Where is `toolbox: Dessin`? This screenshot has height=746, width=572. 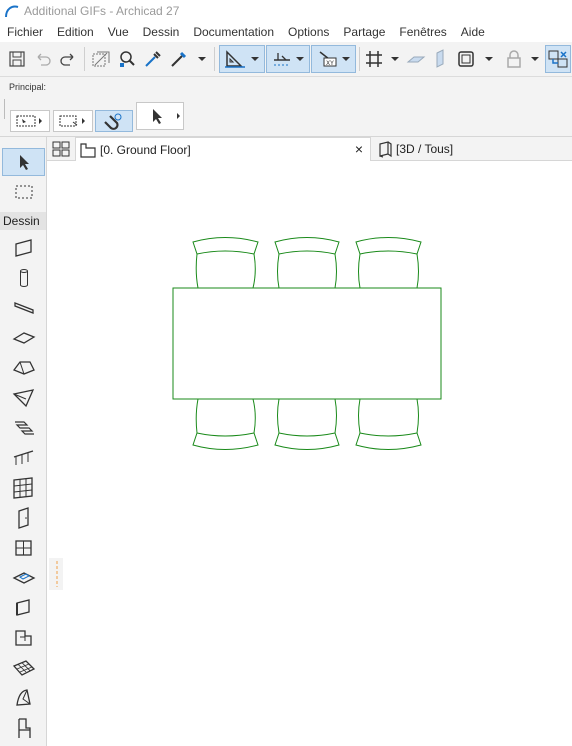
toolbox: Dessin is located at coordinates (23, 441).